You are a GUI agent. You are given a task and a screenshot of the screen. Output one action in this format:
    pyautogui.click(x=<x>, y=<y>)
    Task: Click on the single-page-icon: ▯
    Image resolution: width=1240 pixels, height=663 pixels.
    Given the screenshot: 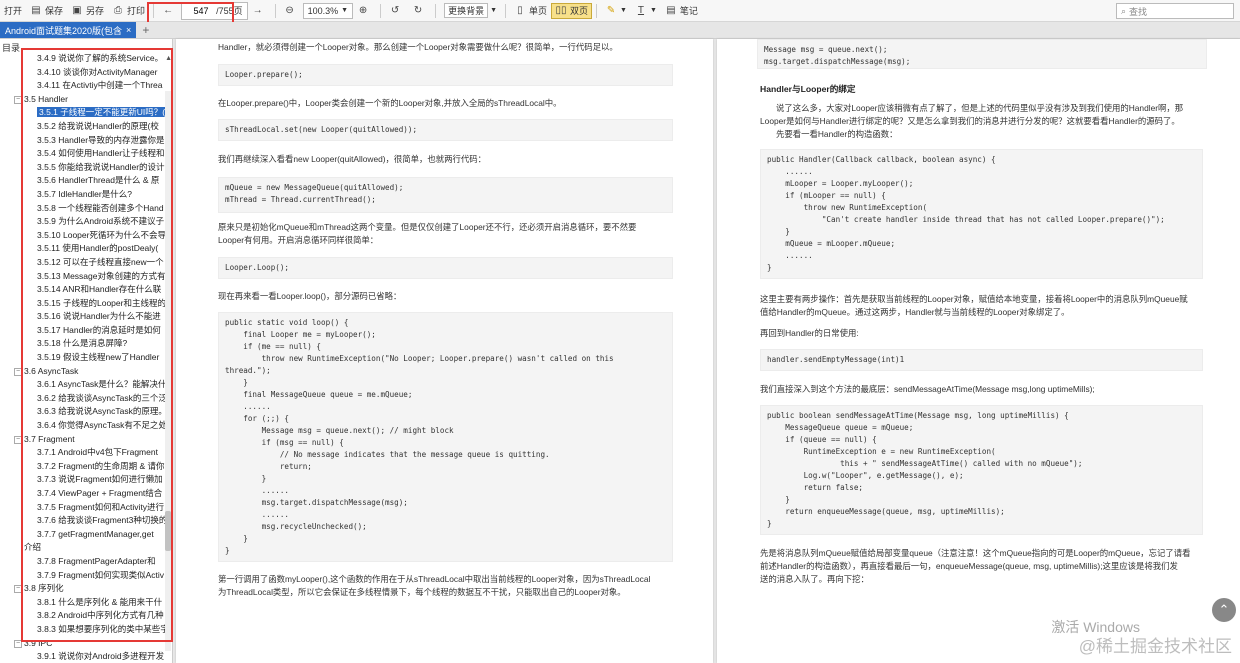 What is the action you would take?
    pyautogui.click(x=520, y=10)
    